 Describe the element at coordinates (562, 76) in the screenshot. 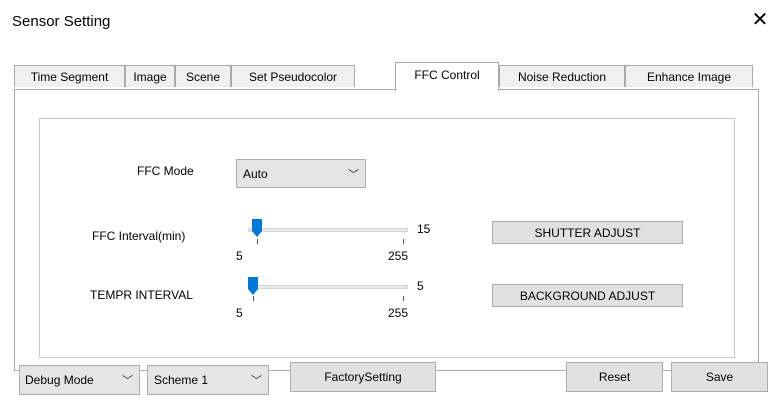

I see `tab-noise-reduction: Noise Reduction` at that location.